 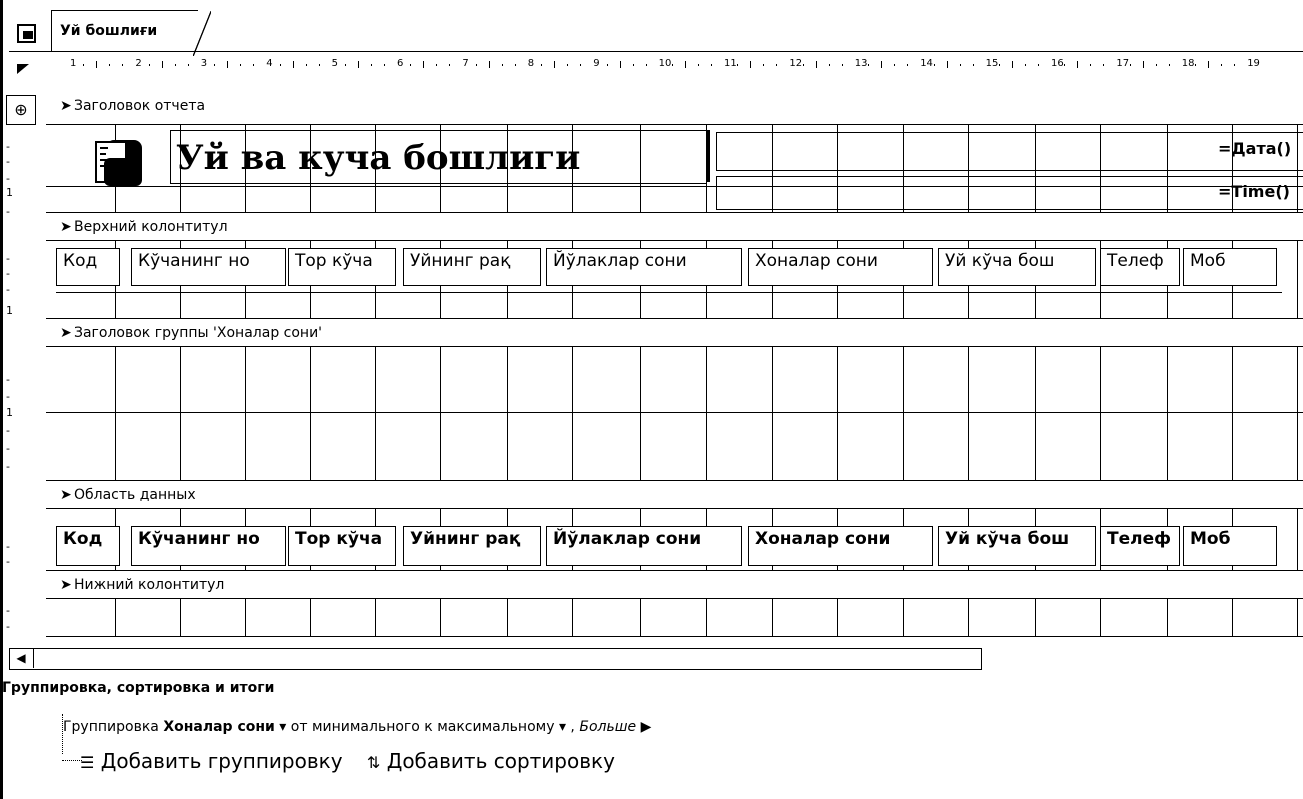 I want to click on column-field: Телеф, so click(x=1140, y=546).